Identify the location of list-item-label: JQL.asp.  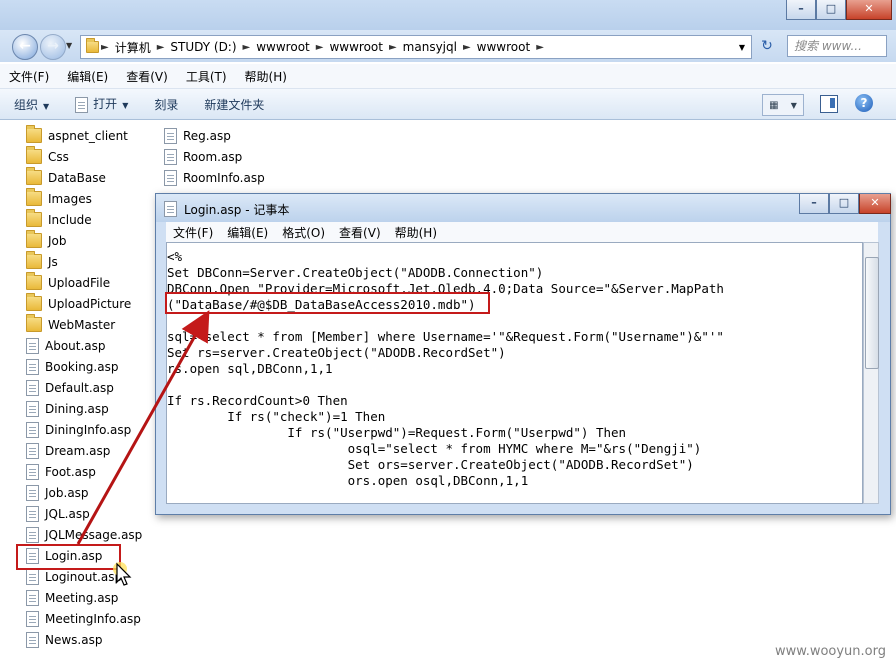
(67, 513).